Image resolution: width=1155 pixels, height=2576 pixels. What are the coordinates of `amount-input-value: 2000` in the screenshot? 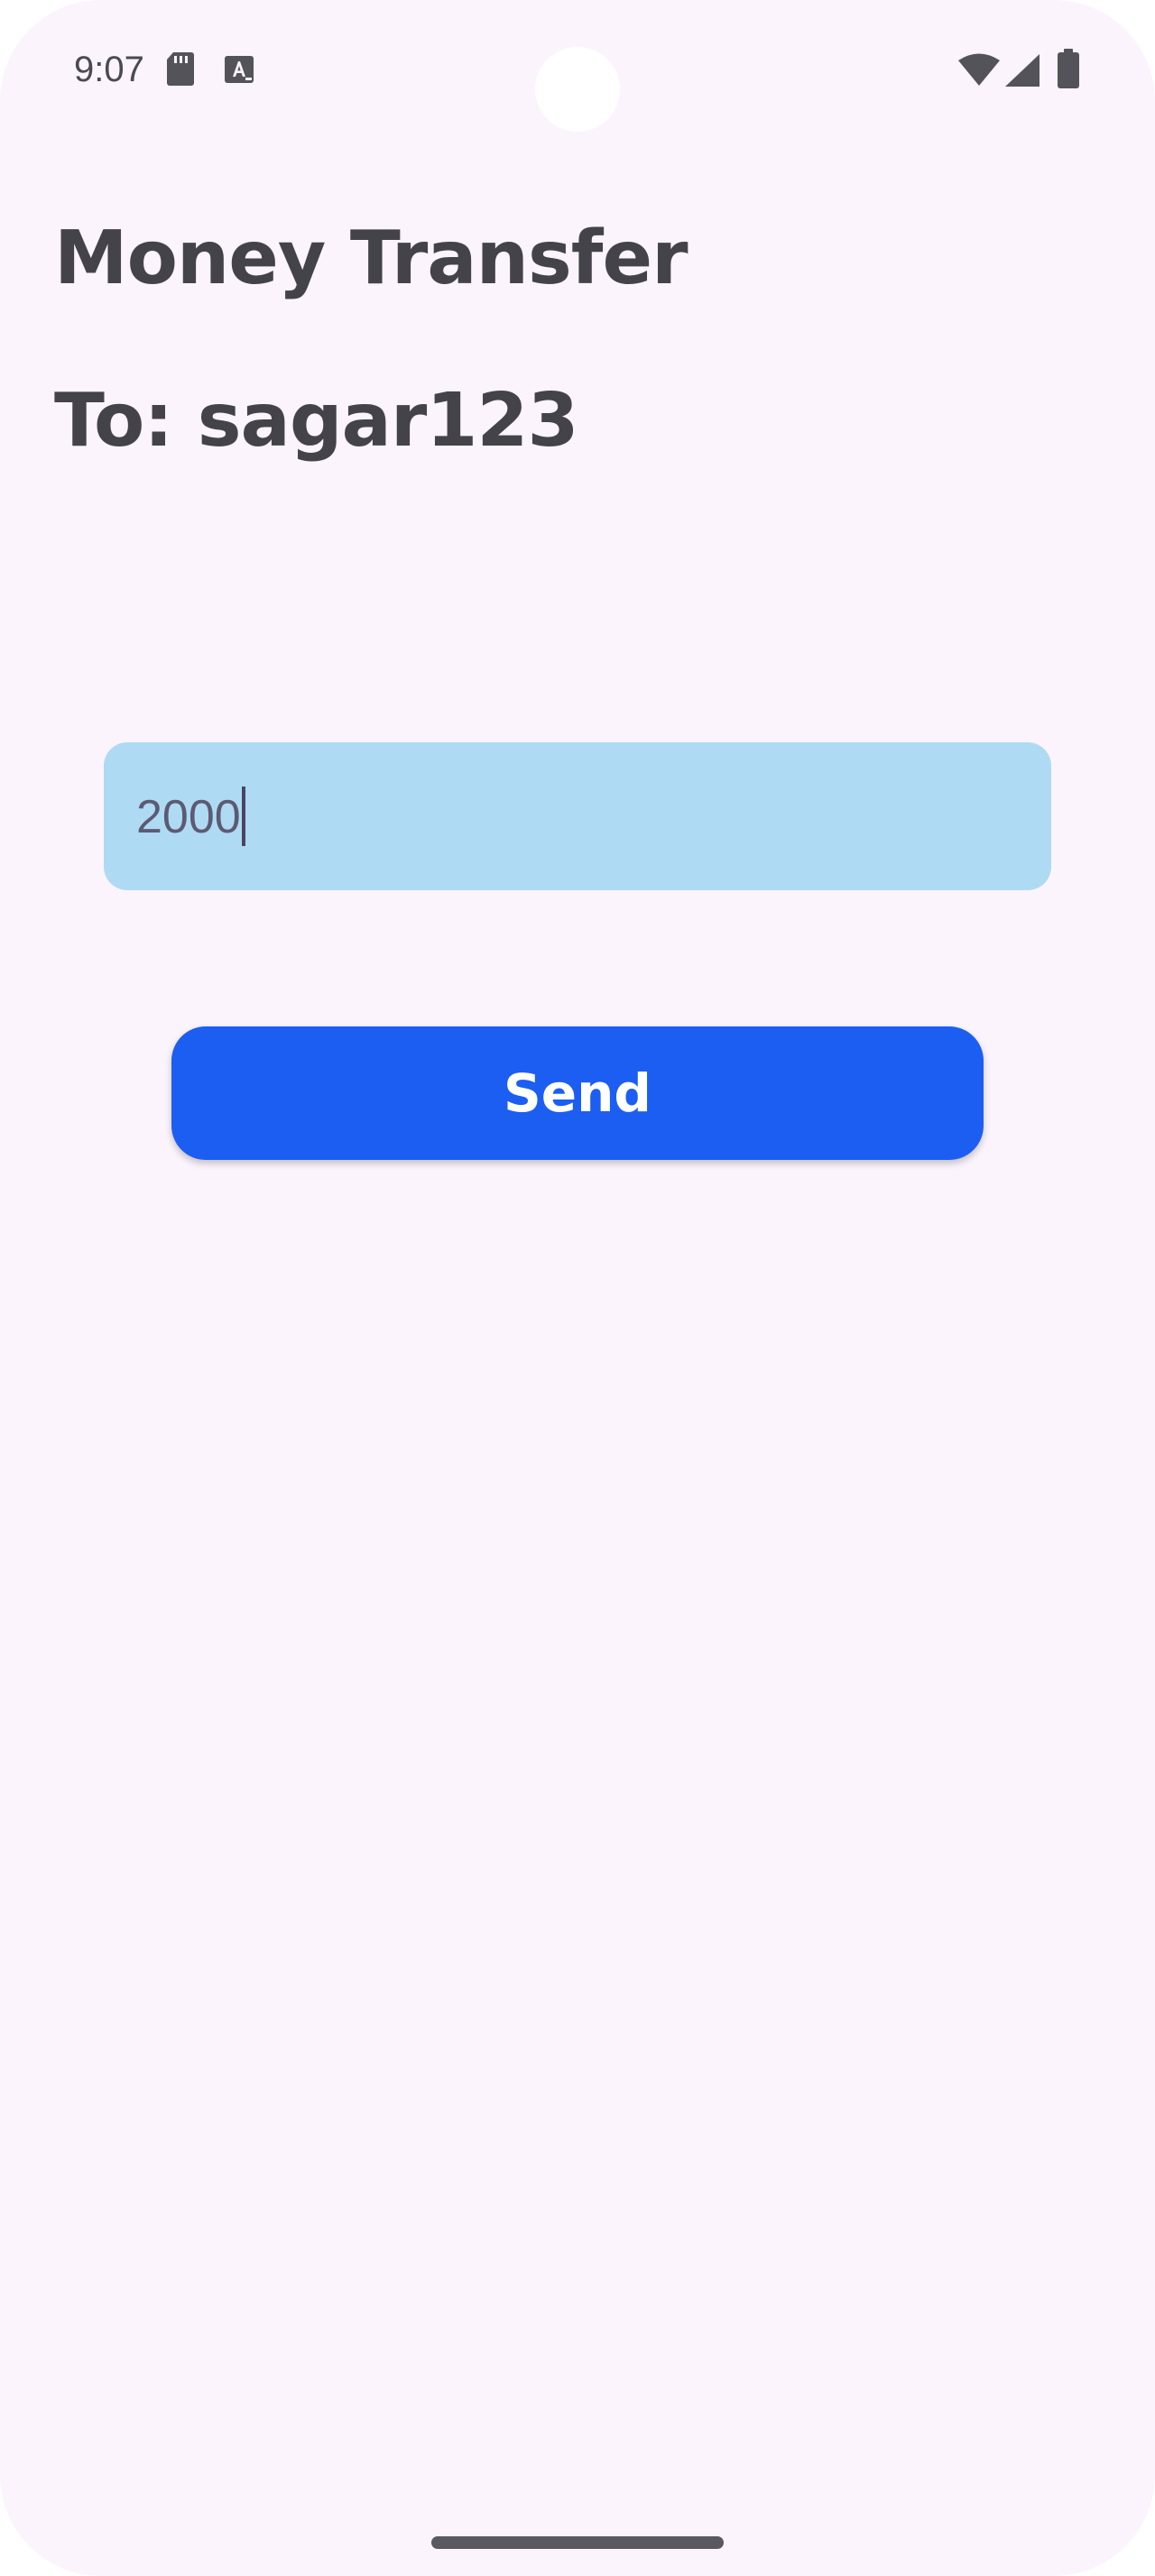 It's located at (190, 818).